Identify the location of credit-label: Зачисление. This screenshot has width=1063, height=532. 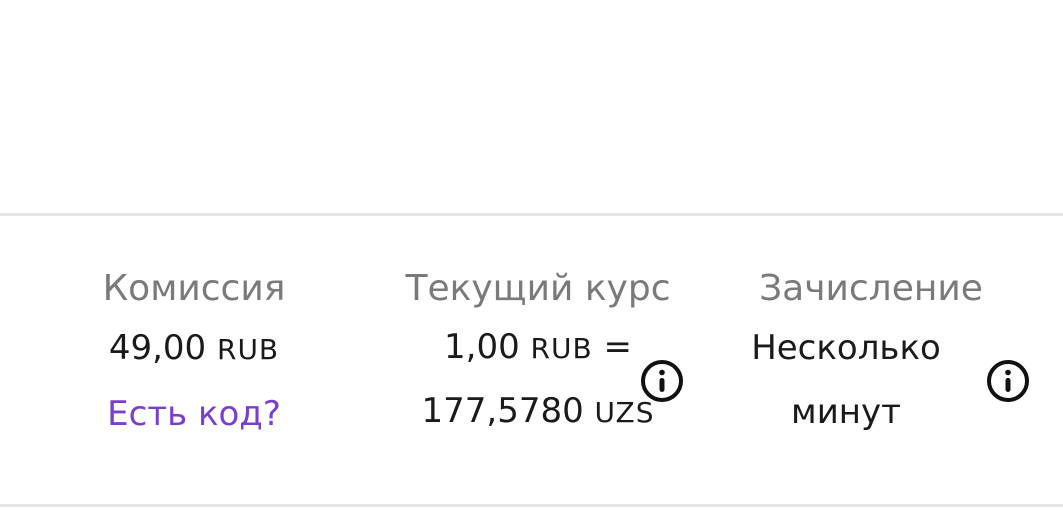
(871, 288).